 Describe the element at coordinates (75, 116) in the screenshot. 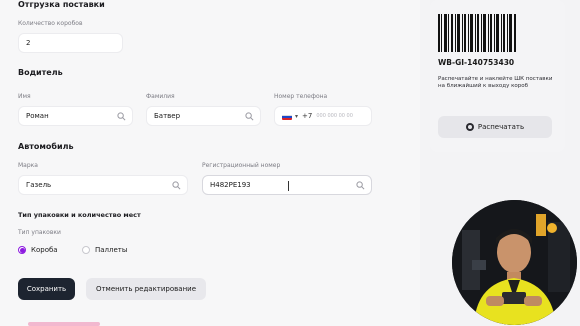

I see `first-name-input: Роман` at that location.